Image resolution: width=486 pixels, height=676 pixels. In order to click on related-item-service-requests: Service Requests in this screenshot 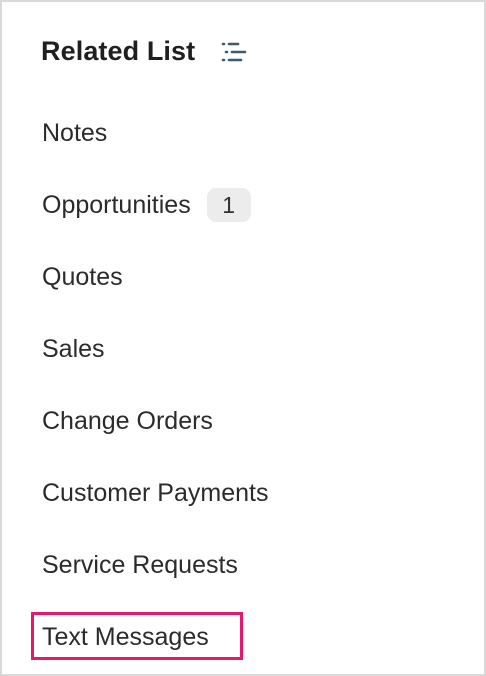, I will do `click(155, 565)`.